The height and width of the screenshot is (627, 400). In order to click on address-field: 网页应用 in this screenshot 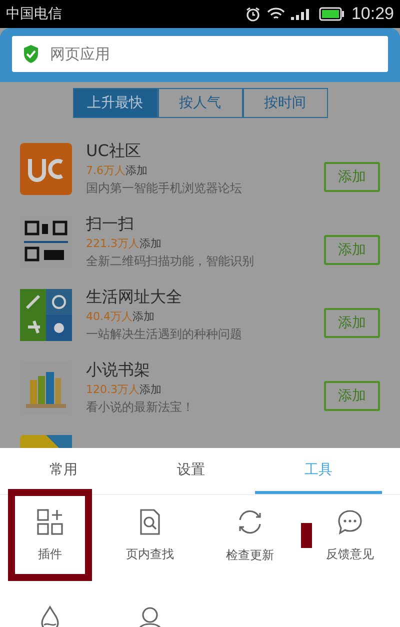, I will do `click(200, 54)`.